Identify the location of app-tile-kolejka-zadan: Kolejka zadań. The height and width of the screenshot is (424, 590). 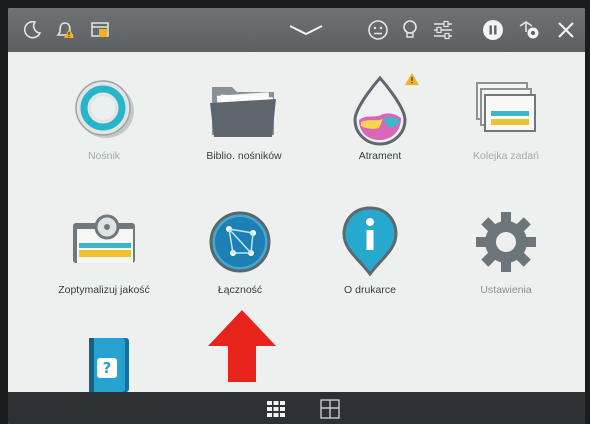
(506, 115).